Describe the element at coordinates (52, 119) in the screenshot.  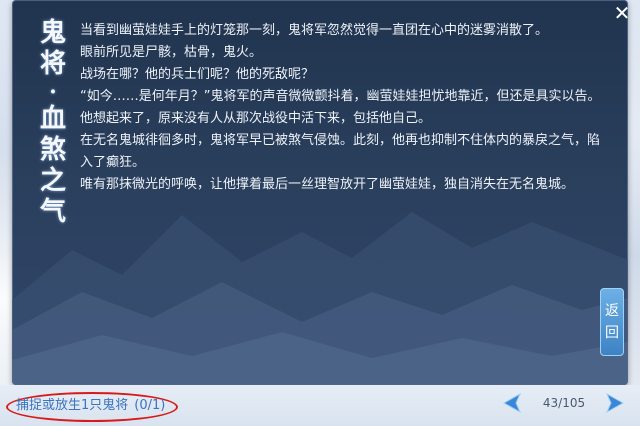
I see `title-char: 血` at that location.